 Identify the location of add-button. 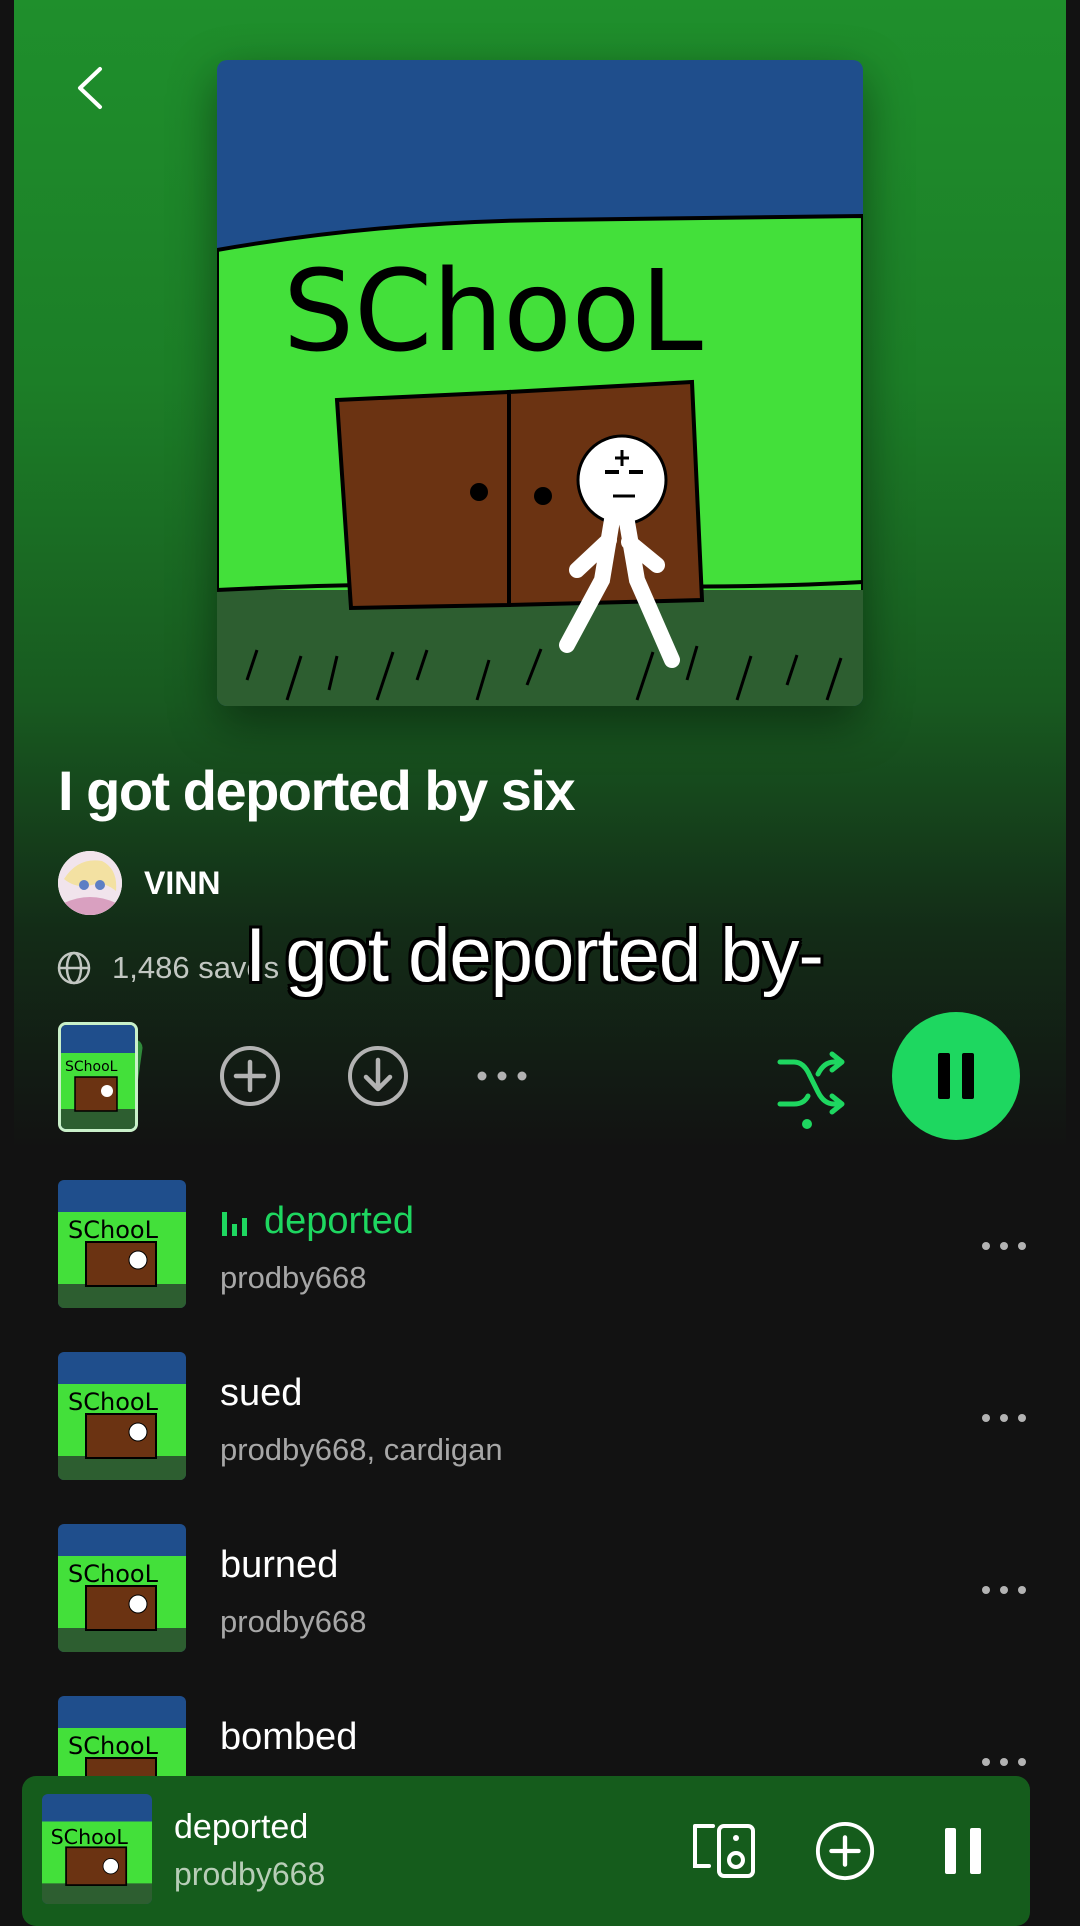
(250, 1076).